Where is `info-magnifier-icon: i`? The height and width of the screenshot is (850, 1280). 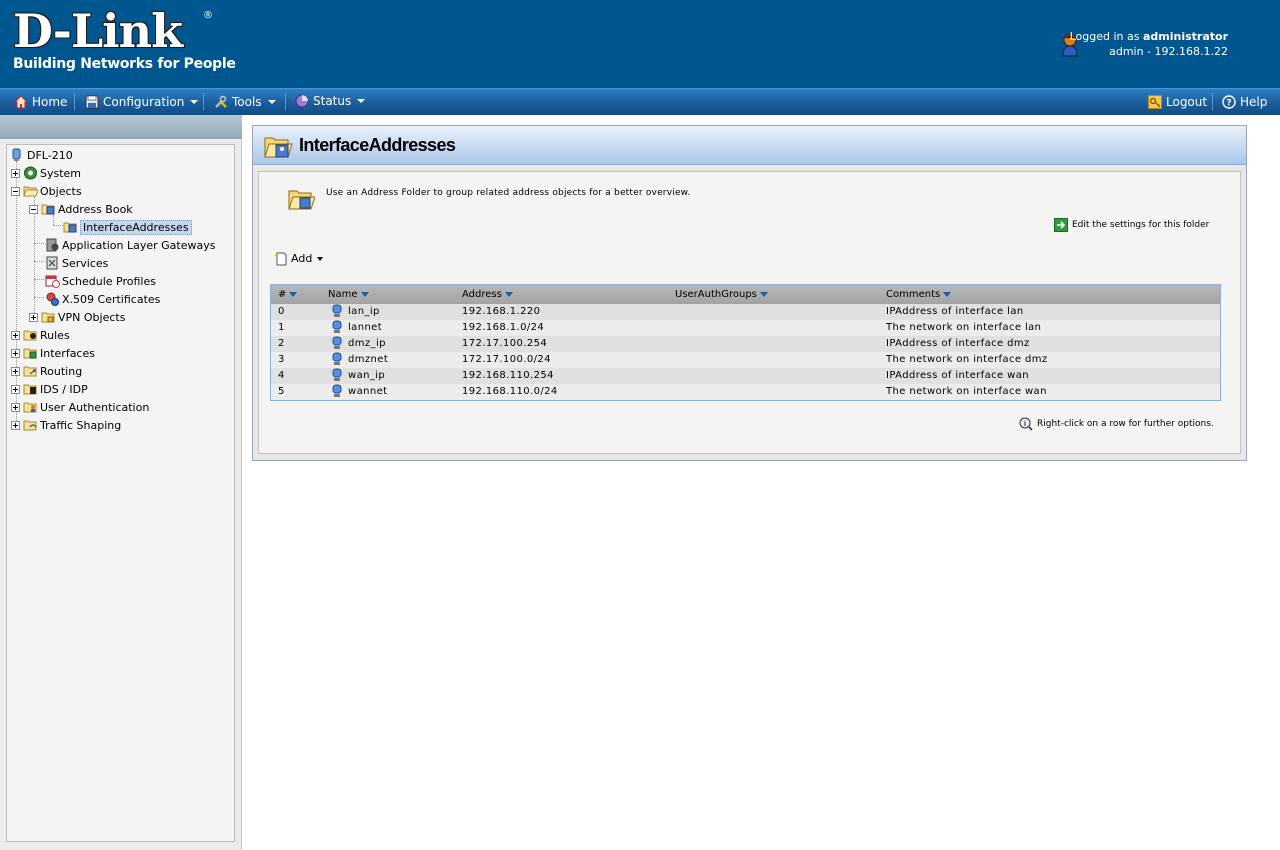 info-magnifier-icon: i is located at coordinates (1026, 424).